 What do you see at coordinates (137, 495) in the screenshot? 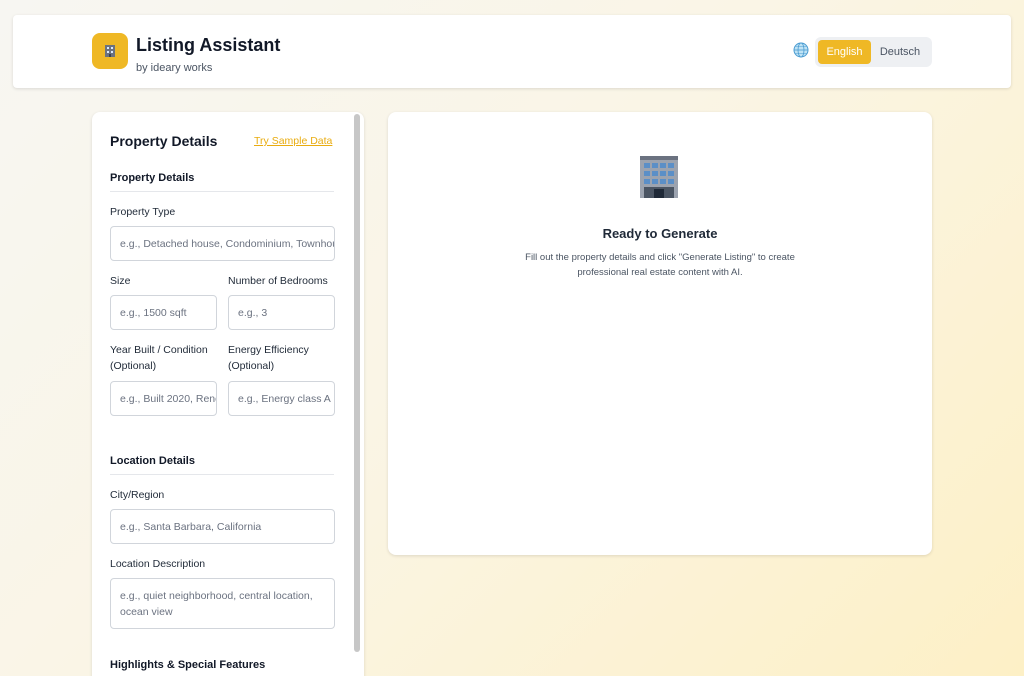
I see `city-region-label: City/Region` at bounding box center [137, 495].